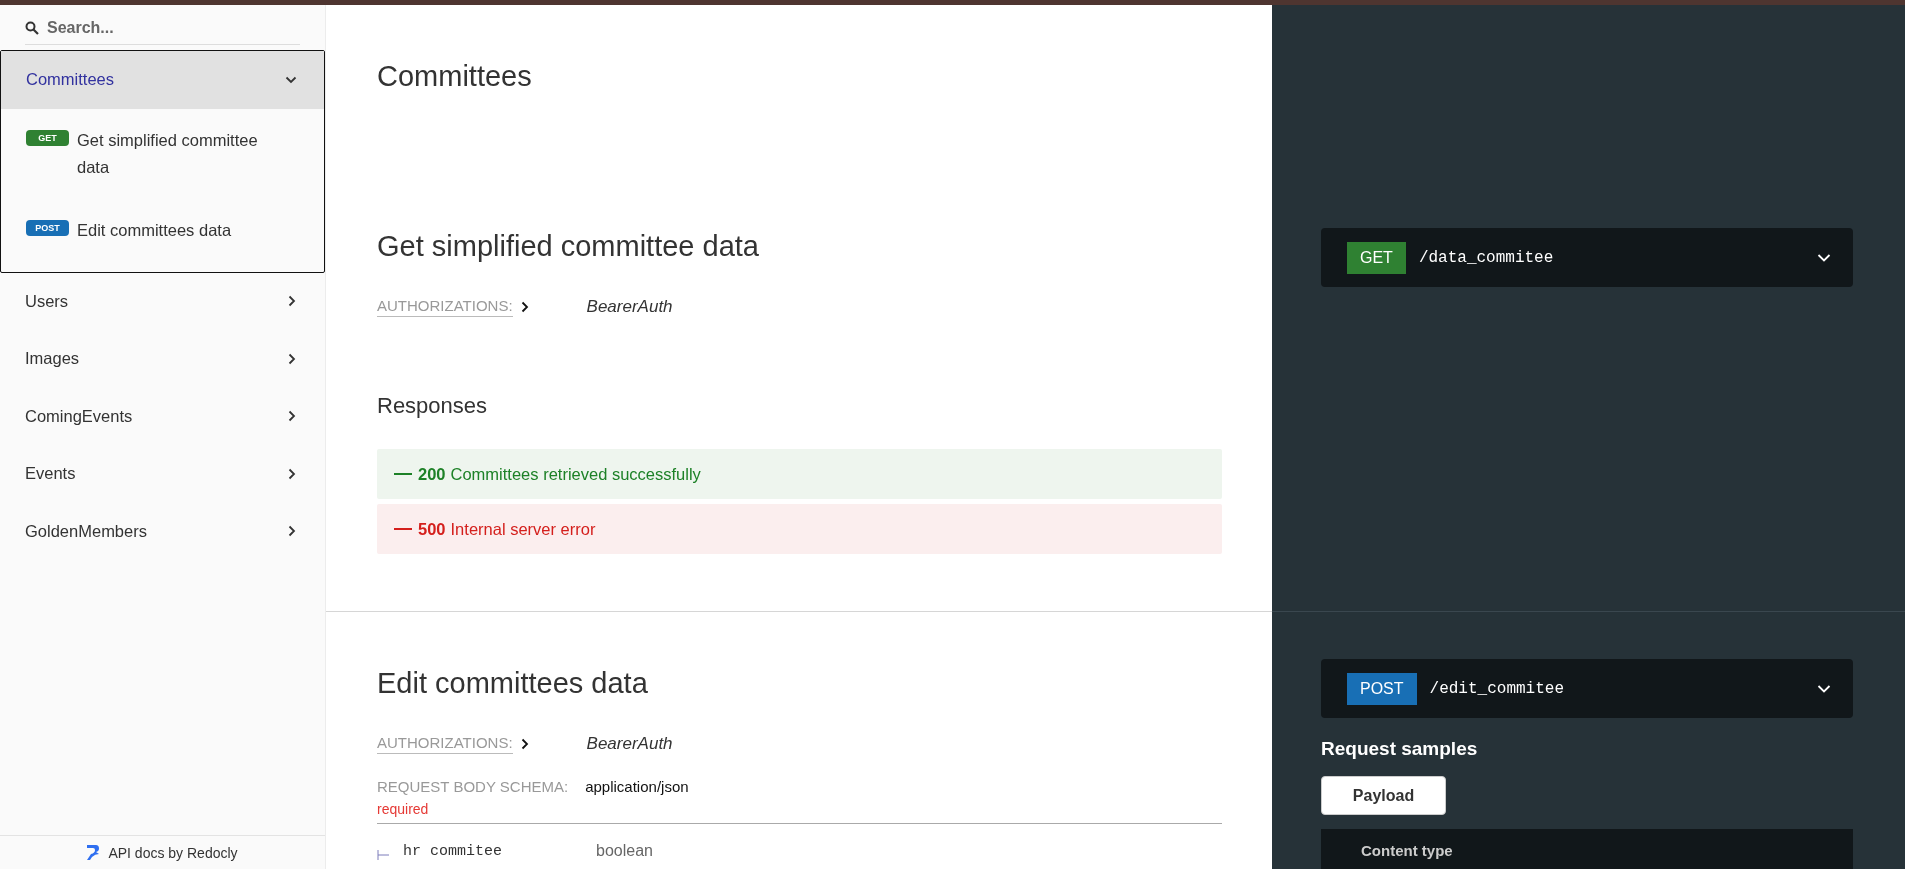 This screenshot has height=869, width=1905. I want to click on sidebar-item: Edit committees data, so click(154, 230).